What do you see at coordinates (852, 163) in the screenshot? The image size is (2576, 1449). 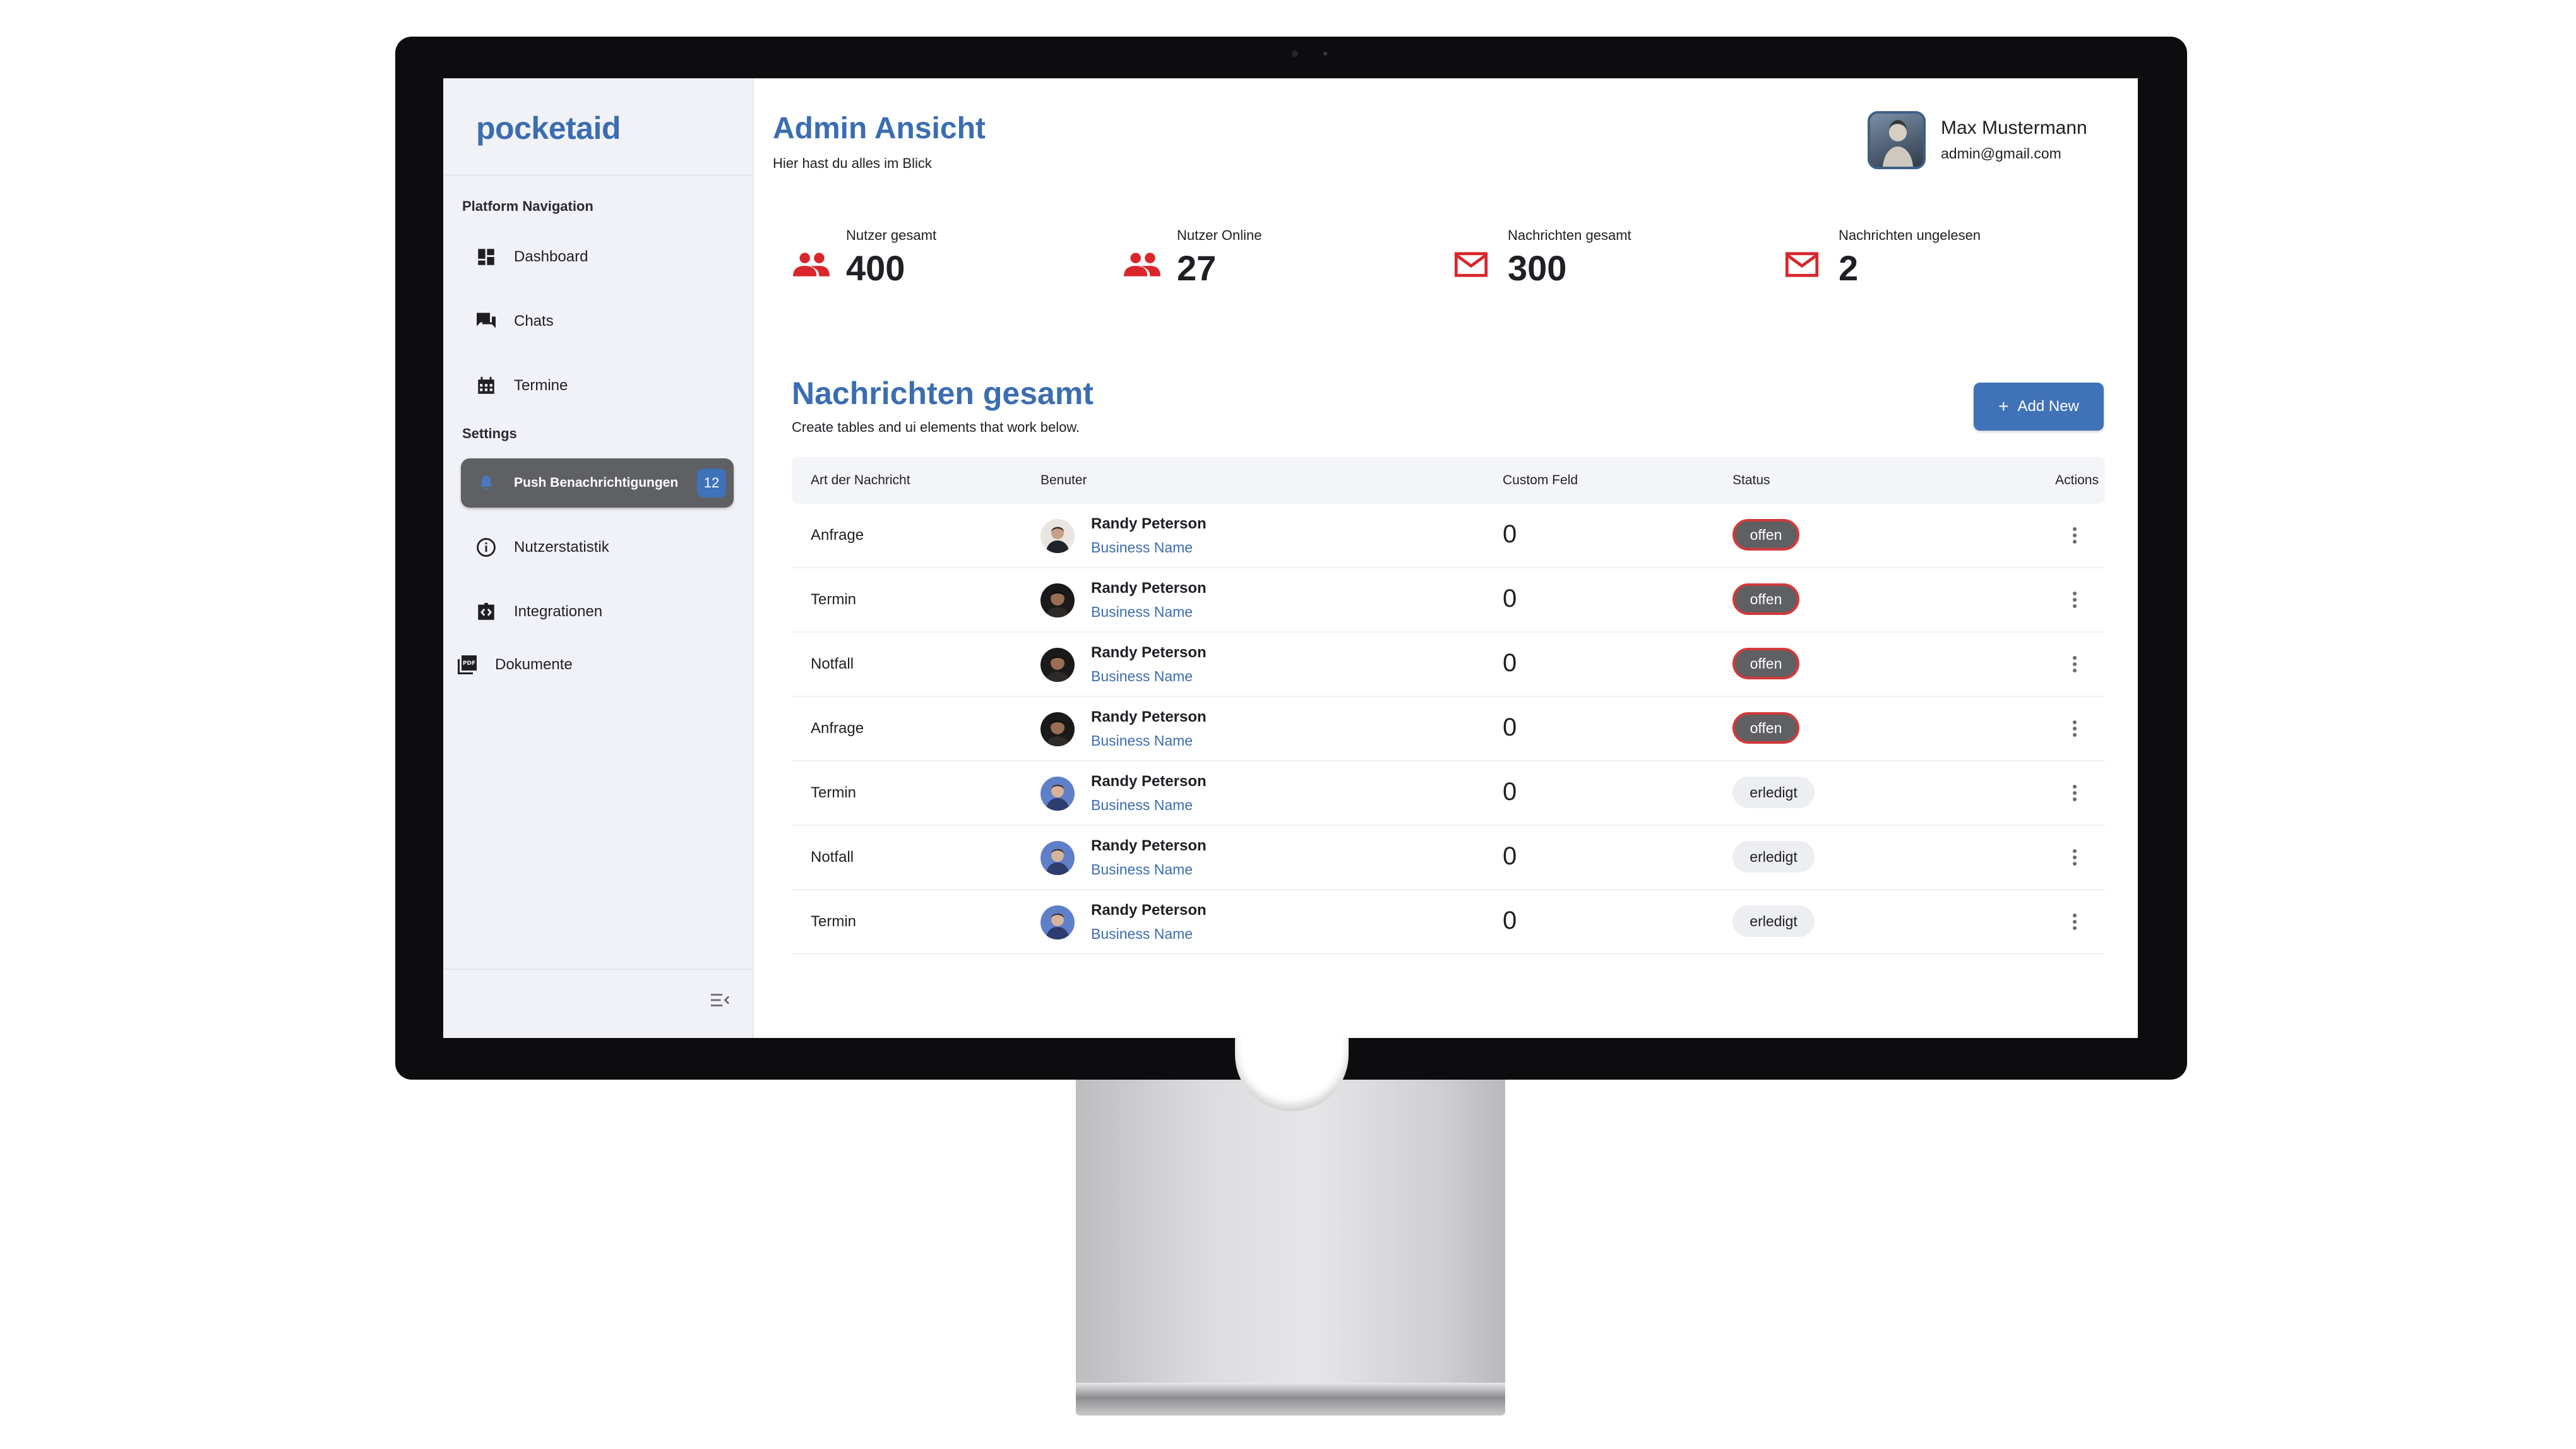 I see `page-subtitle: Hier hast du alles im Blick` at bounding box center [852, 163].